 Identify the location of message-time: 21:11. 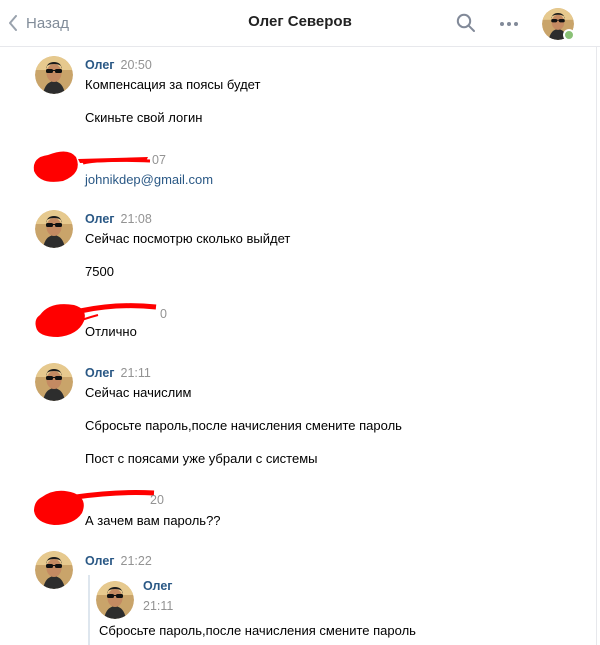
(135, 373).